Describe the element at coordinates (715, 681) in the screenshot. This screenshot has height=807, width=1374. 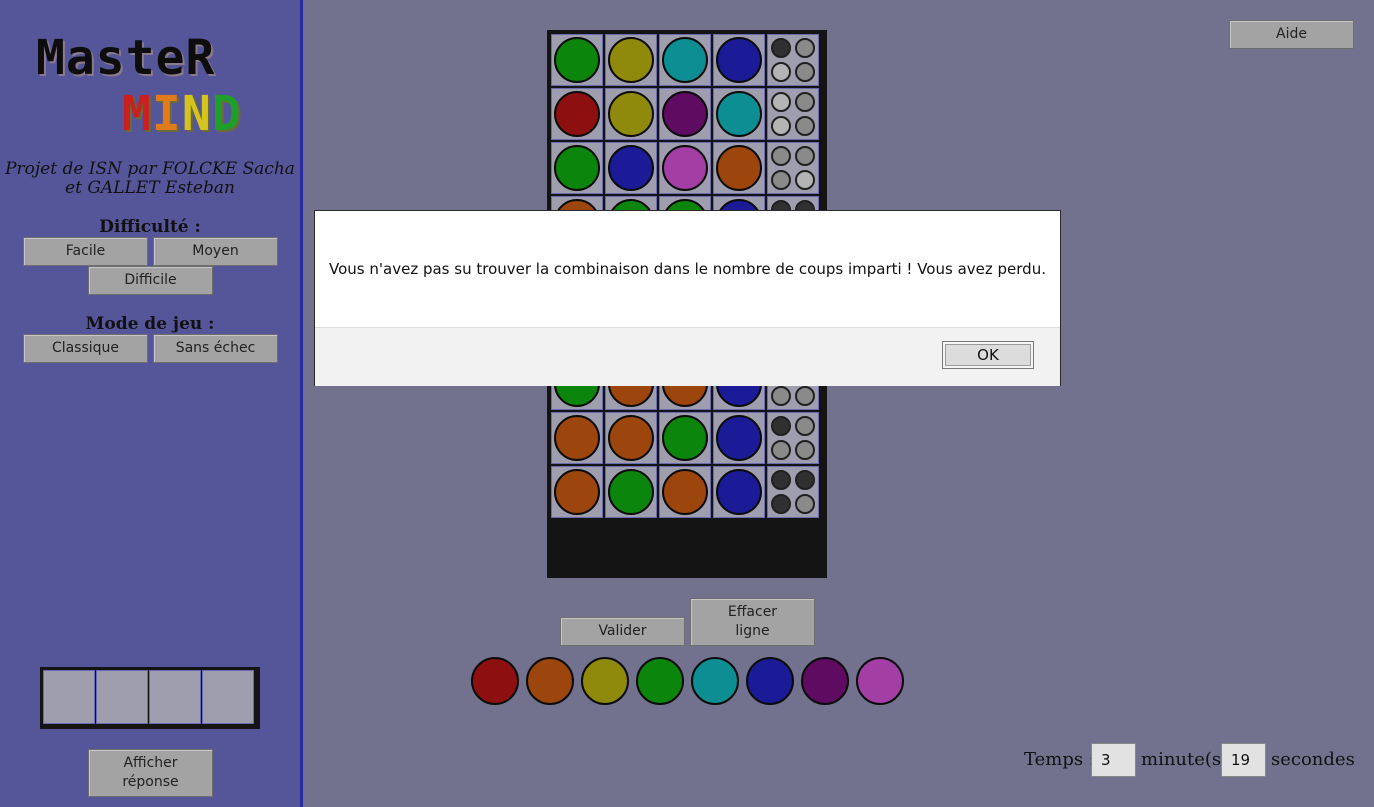
I see `palette-cyan` at that location.